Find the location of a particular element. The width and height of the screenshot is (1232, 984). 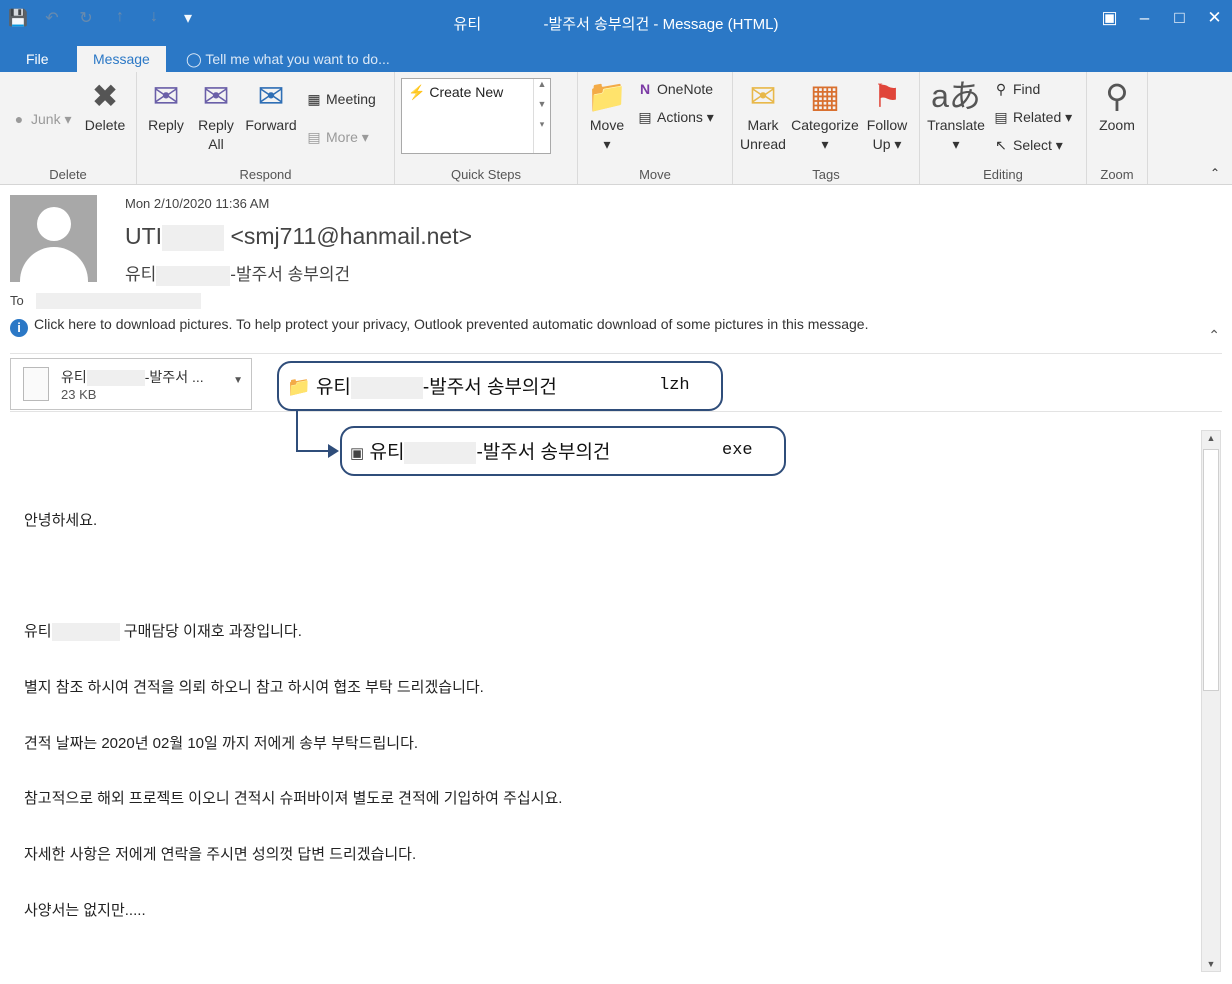

avatar is located at coordinates (53, 238).